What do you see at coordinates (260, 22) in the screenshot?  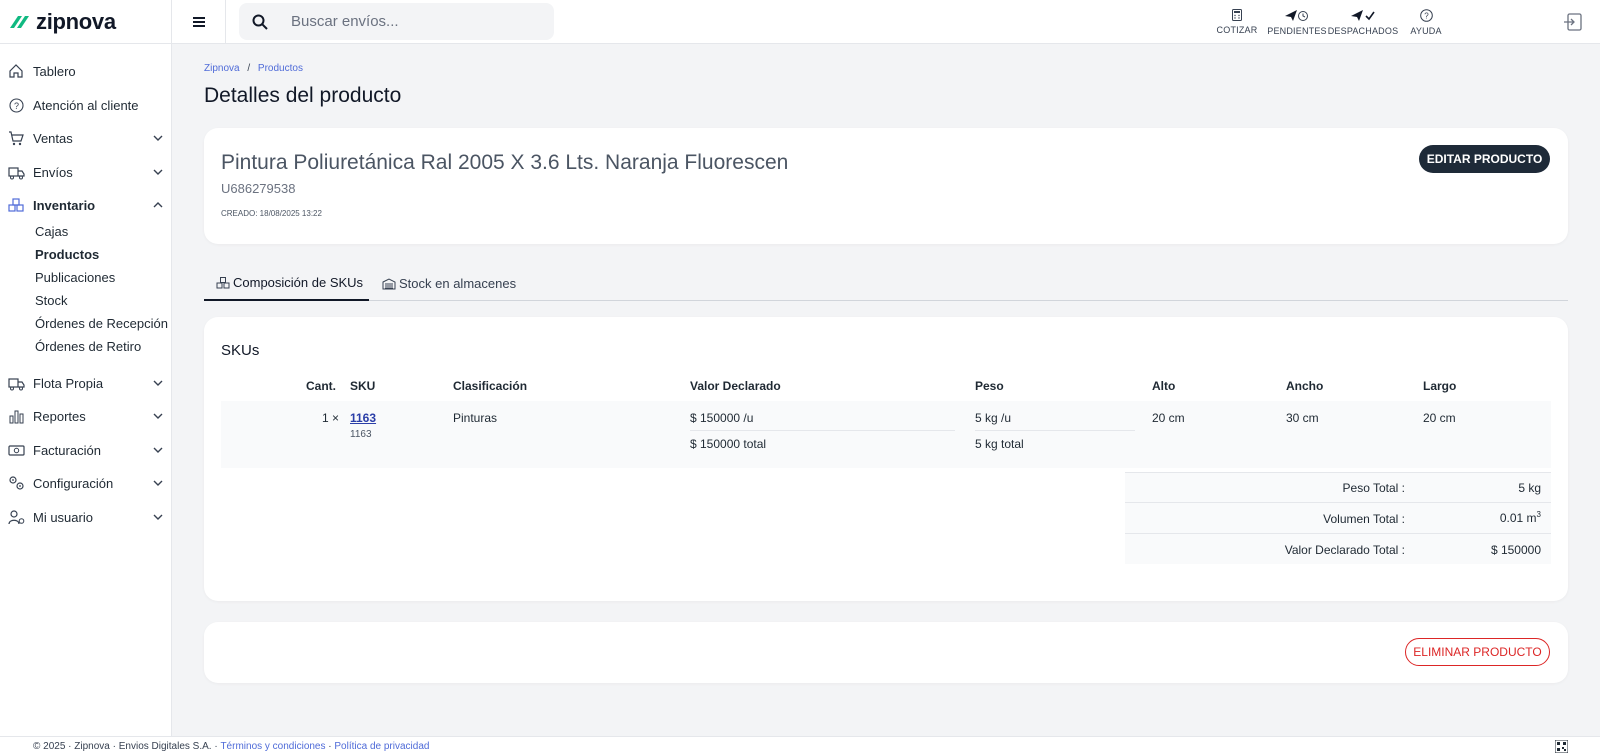 I see `search-icon` at bounding box center [260, 22].